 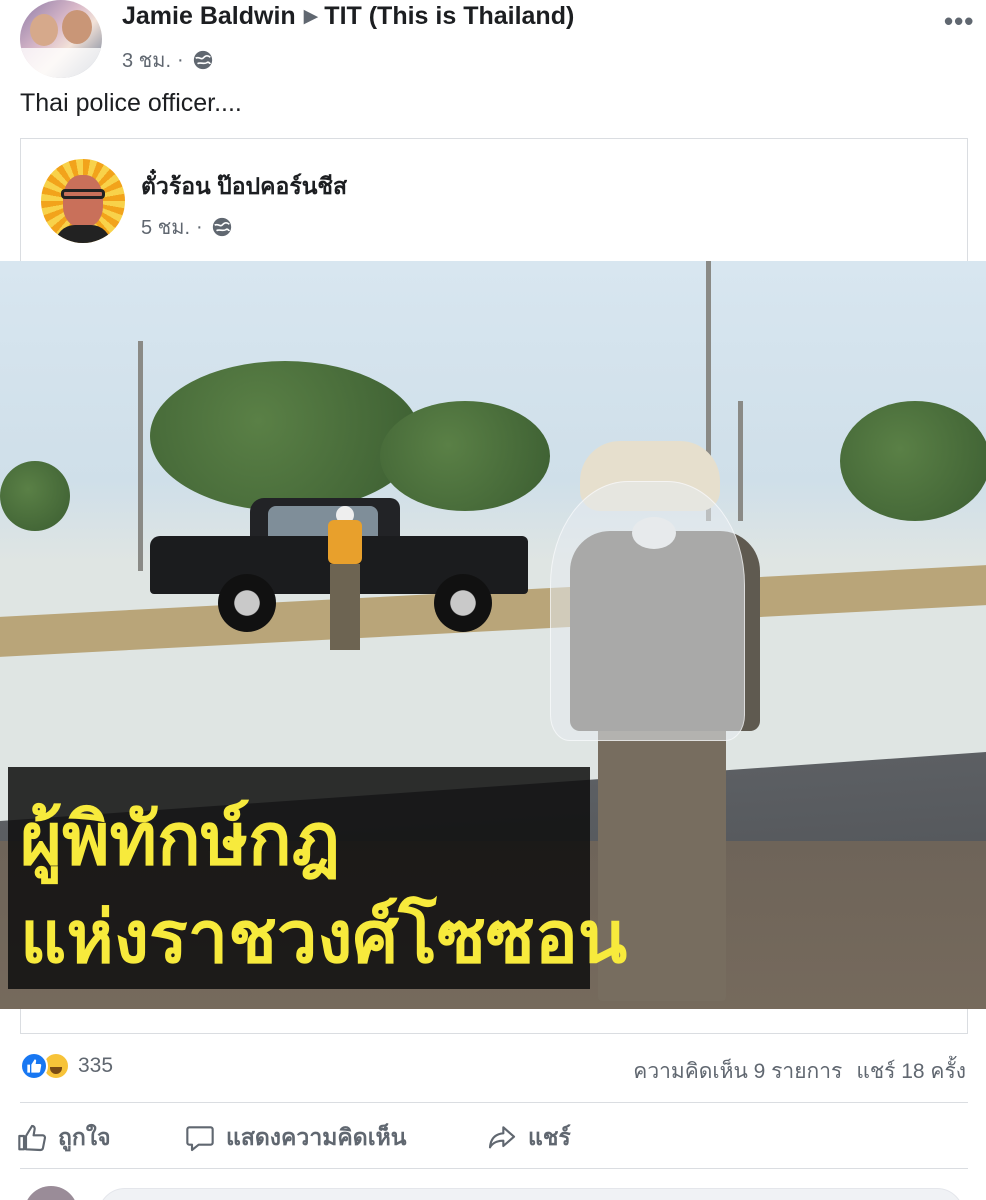 What do you see at coordinates (51, 1193) in the screenshot?
I see `commenter-avatar` at bounding box center [51, 1193].